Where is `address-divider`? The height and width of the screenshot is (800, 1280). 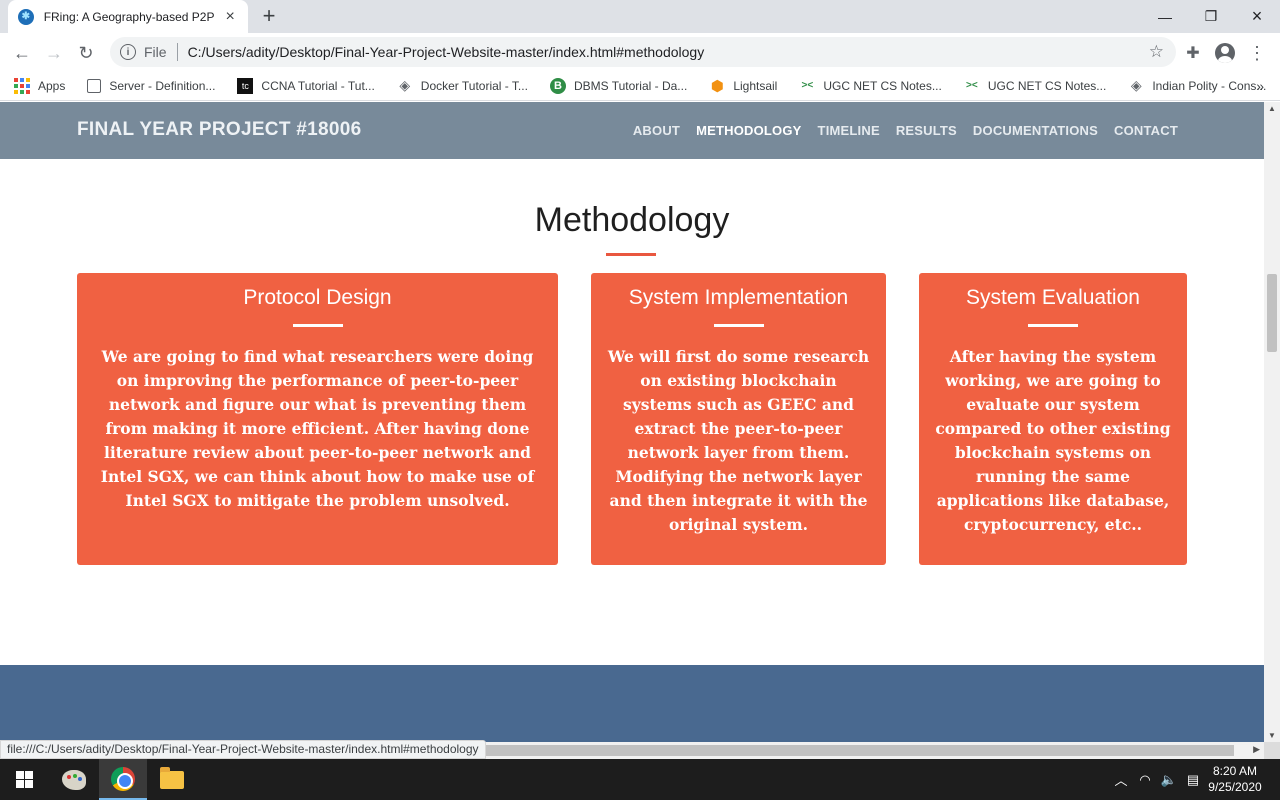 address-divider is located at coordinates (177, 52).